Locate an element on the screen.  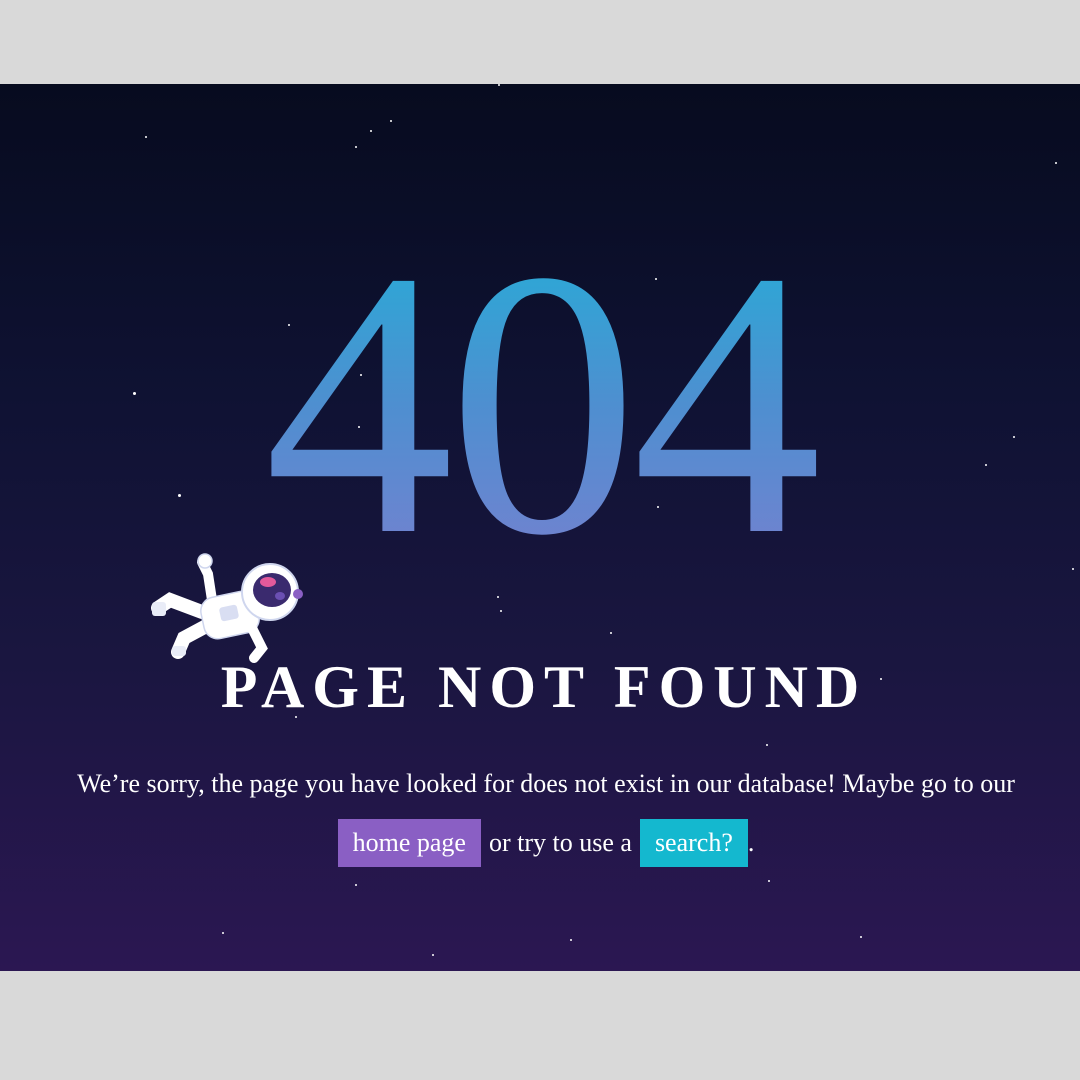
error-actions: home page or try to use a search?. is located at coordinates (540, 843).